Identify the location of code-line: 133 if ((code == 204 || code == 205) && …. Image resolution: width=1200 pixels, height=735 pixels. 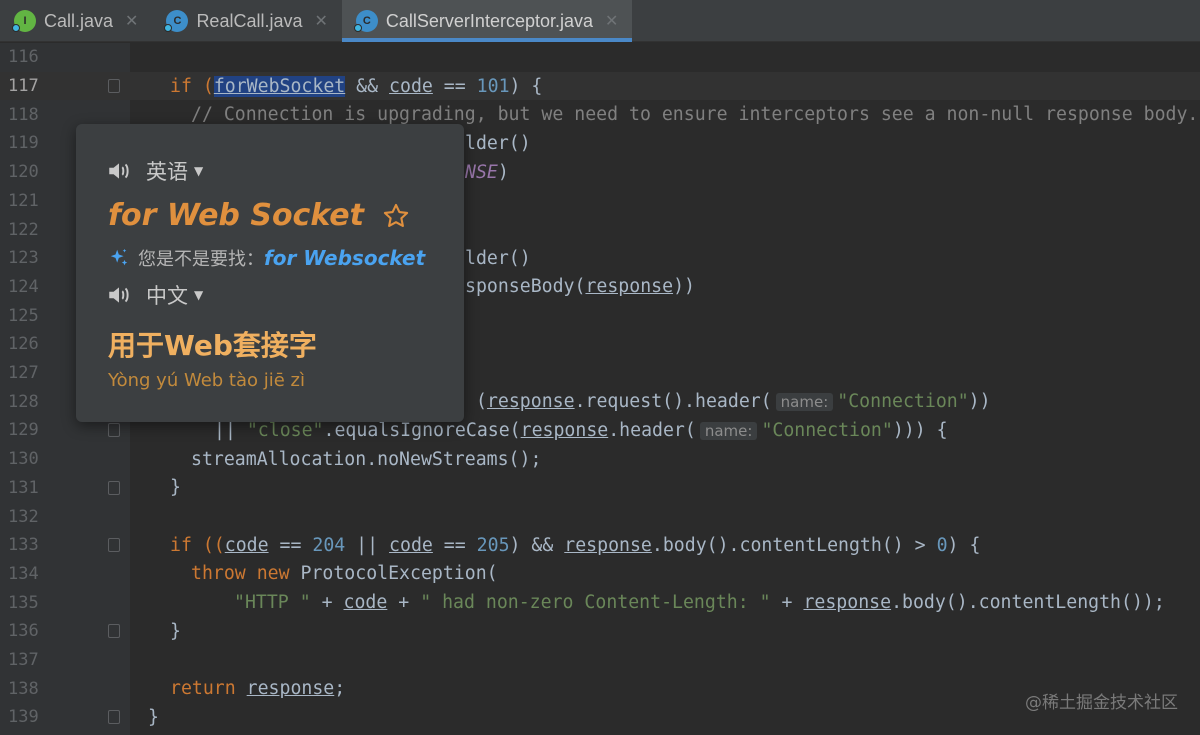
(600, 545).